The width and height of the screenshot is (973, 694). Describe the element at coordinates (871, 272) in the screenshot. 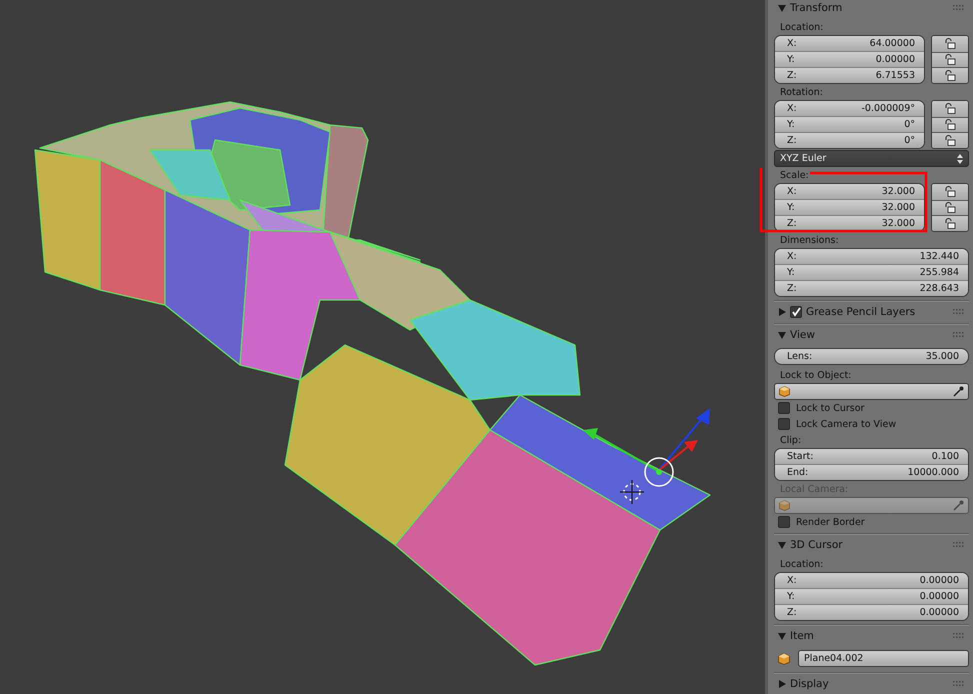

I see `number-field: Y: 255.984` at that location.